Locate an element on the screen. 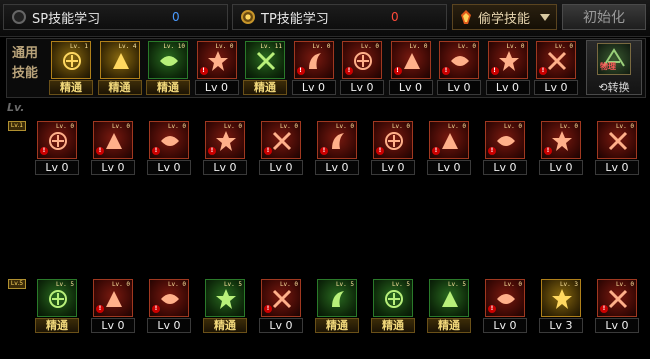  kick-figure-icon: Lv. 5 is located at coordinates (449, 298).